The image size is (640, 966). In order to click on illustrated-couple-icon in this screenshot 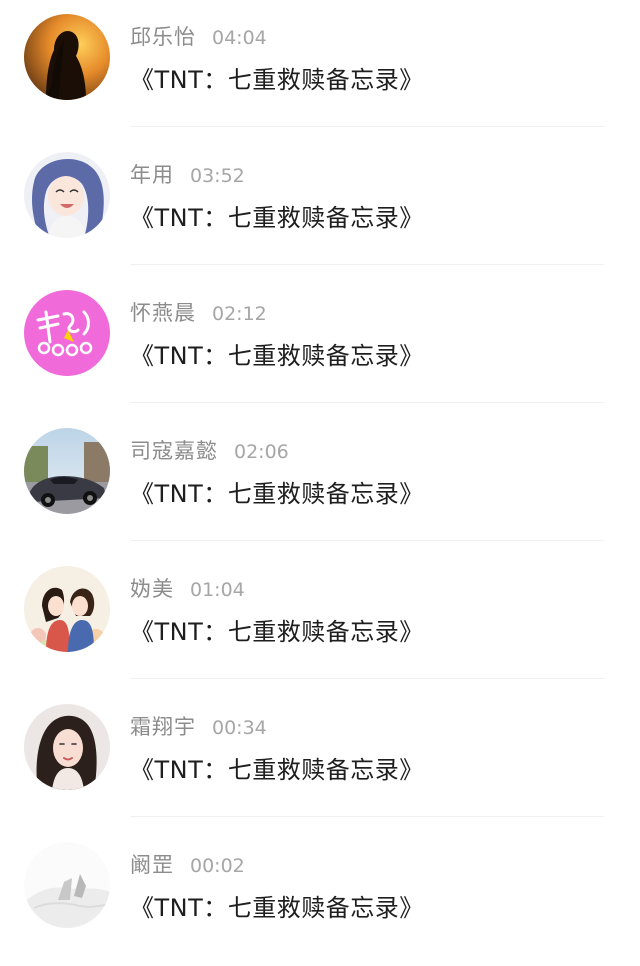, I will do `click(67, 609)`.